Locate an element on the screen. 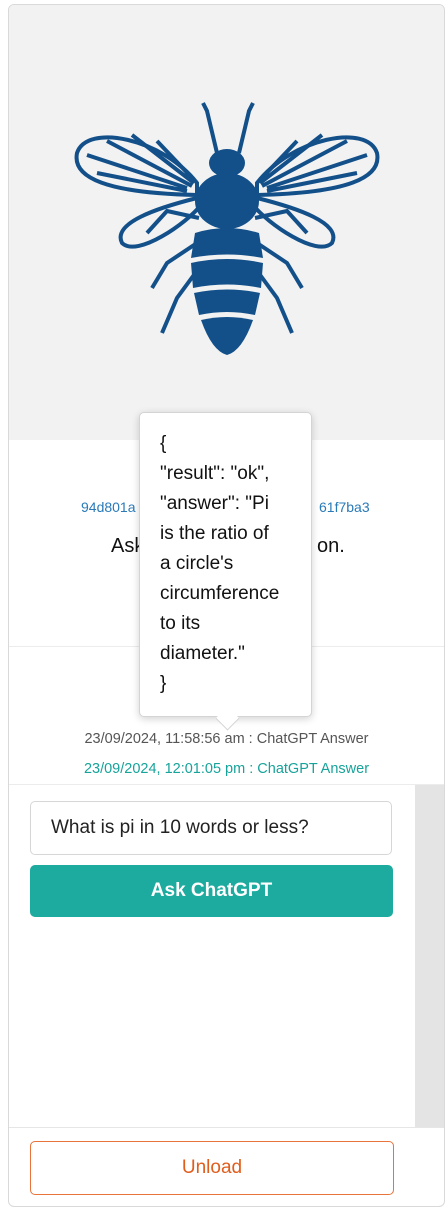  bee-icon is located at coordinates (226, 228).